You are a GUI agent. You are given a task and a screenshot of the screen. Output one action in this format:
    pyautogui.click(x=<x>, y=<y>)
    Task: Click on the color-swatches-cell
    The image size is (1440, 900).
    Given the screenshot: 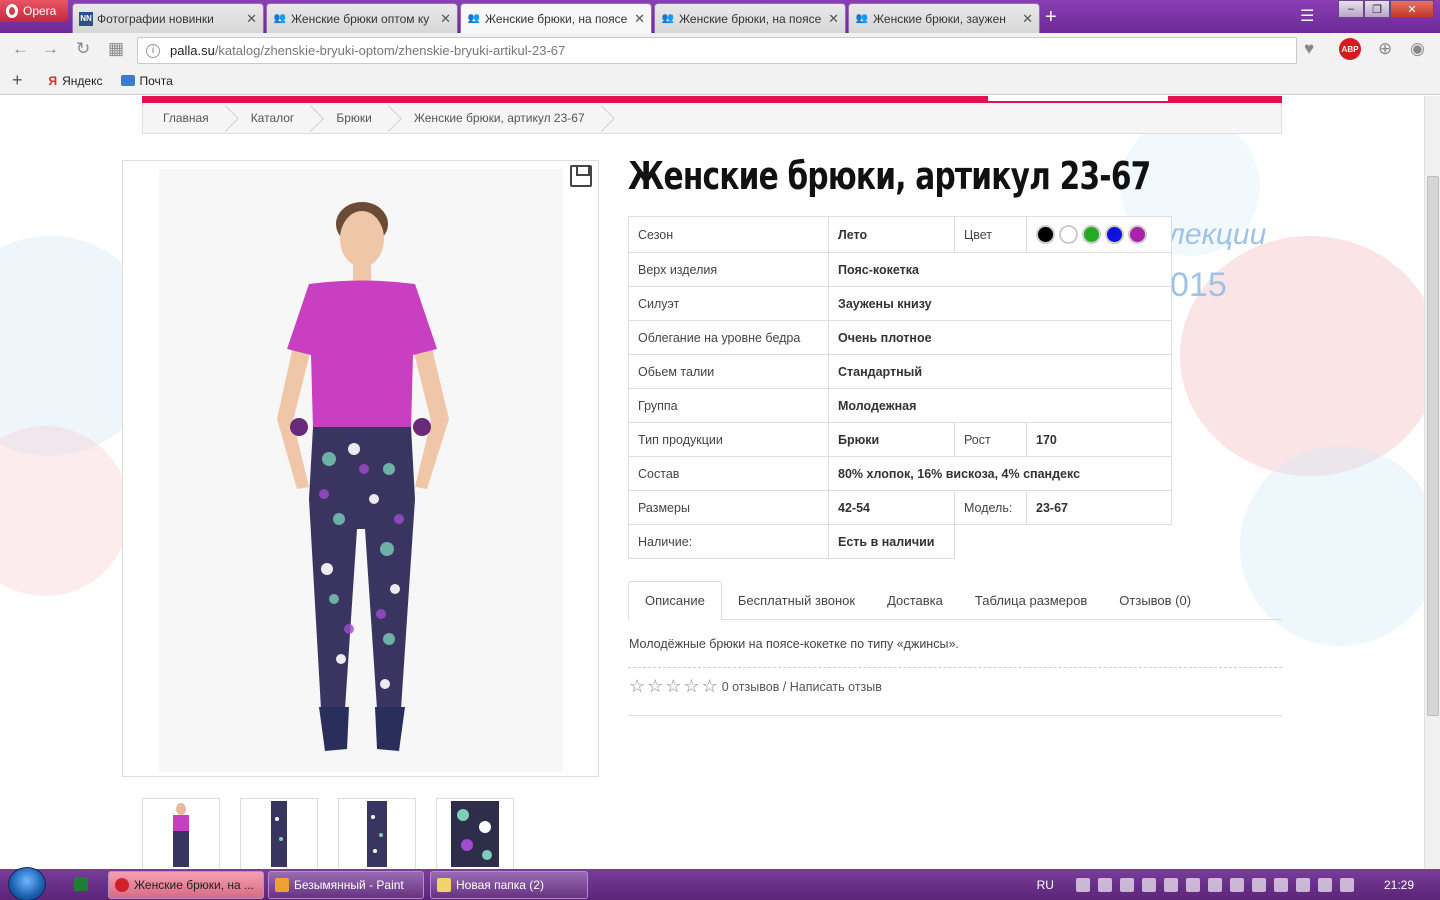 What is the action you would take?
    pyautogui.click(x=1099, y=234)
    